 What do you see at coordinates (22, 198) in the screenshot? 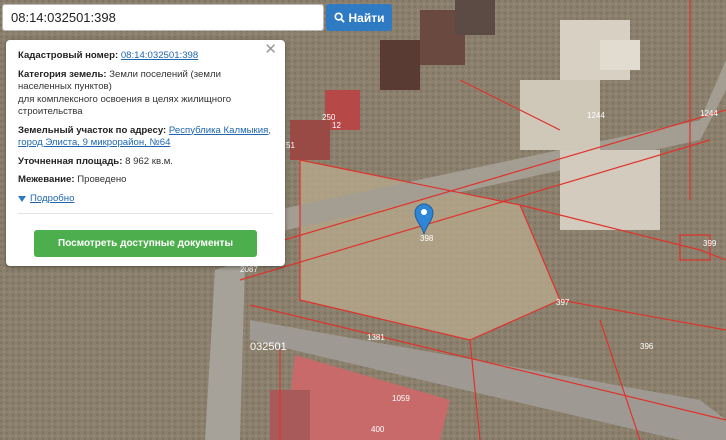
I see `triangle-down-icon` at bounding box center [22, 198].